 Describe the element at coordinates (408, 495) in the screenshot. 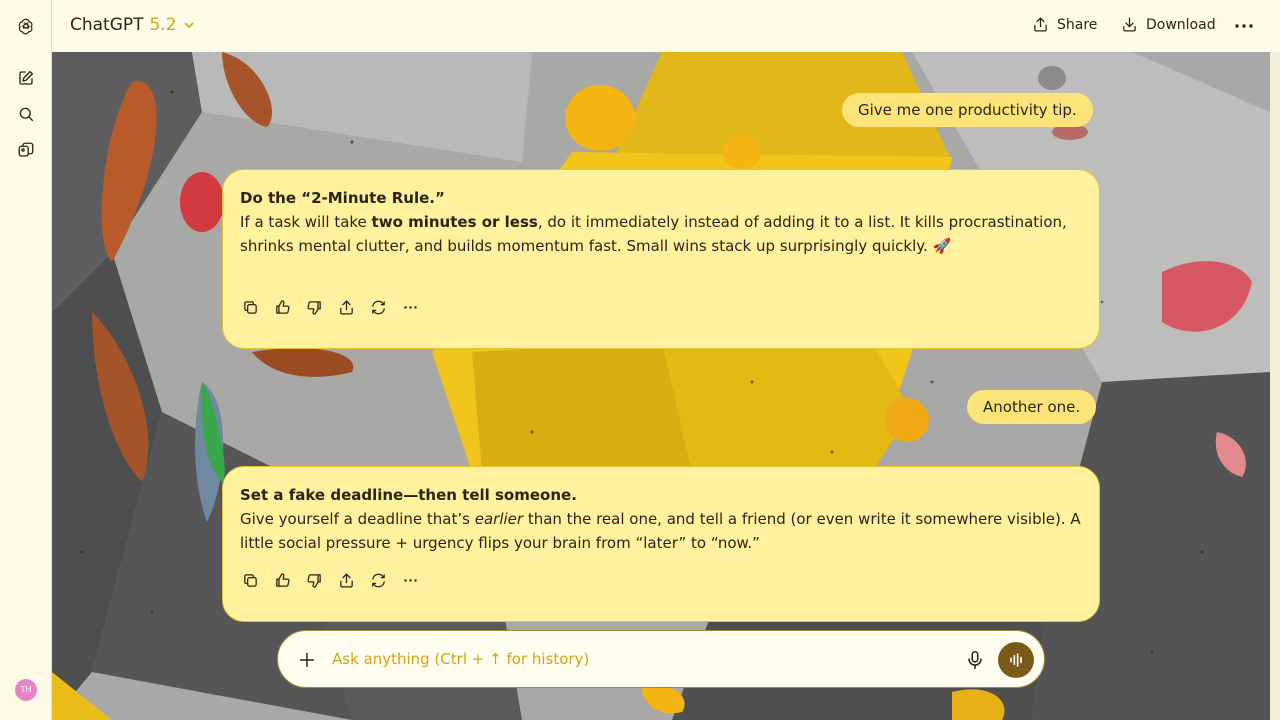

I see `message-title: Set a fake deadline—then tell someone.` at that location.